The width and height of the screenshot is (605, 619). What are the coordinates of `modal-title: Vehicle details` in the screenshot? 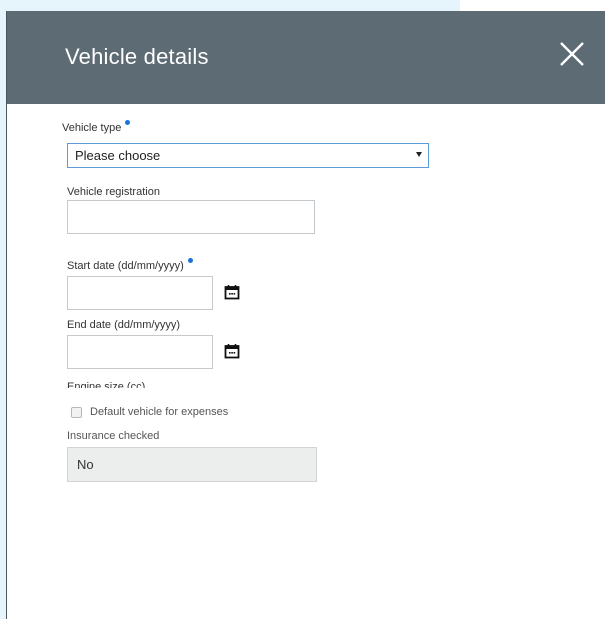 It's located at (137, 56).